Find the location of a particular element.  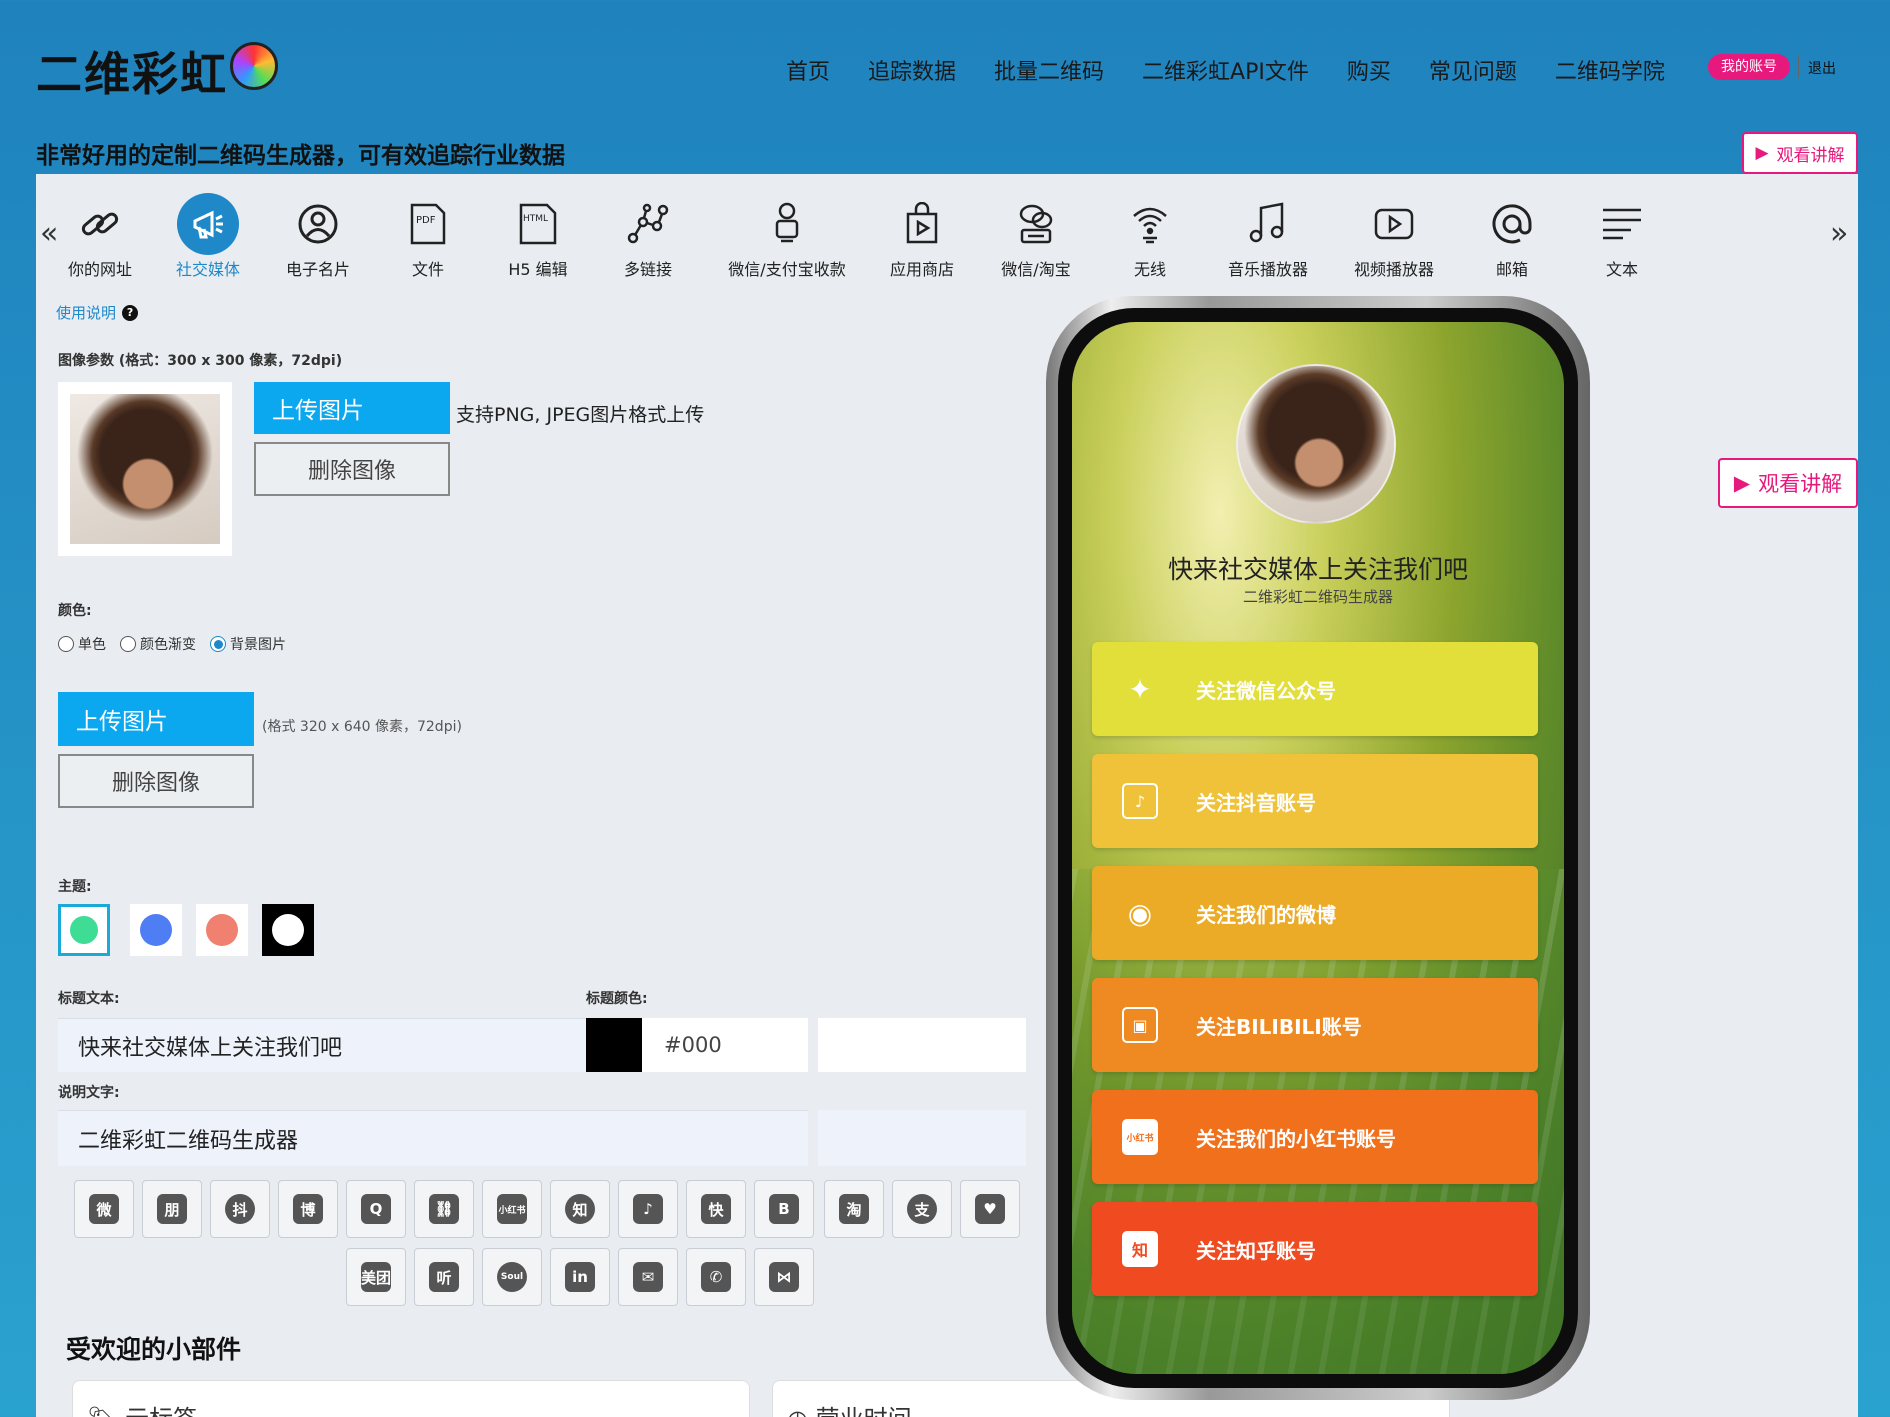

radio-checked-icon is located at coordinates (218, 644).